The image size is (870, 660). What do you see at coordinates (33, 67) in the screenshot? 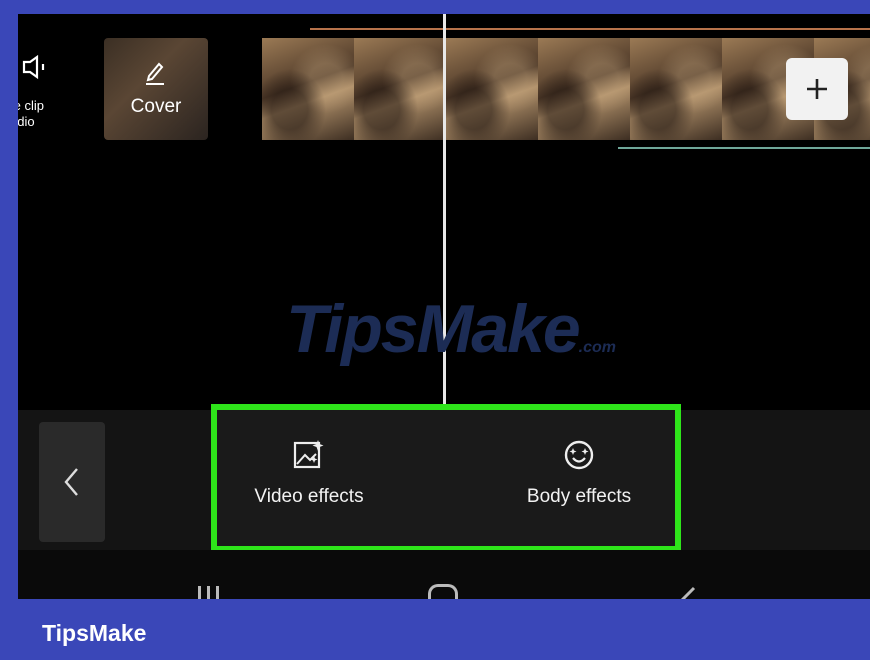
I see `speaker-icon` at bounding box center [33, 67].